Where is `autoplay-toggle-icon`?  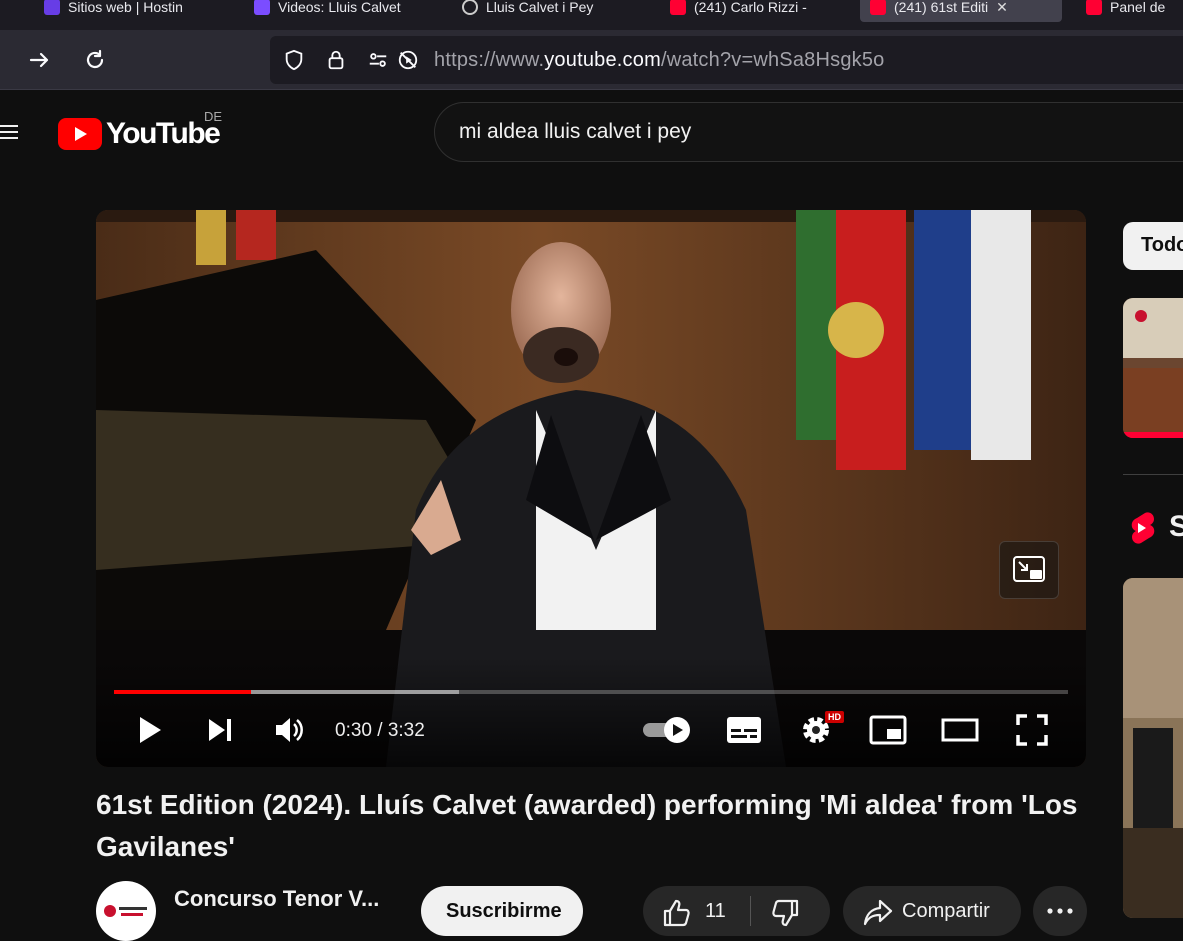 autoplay-toggle-icon is located at coordinates (666, 730).